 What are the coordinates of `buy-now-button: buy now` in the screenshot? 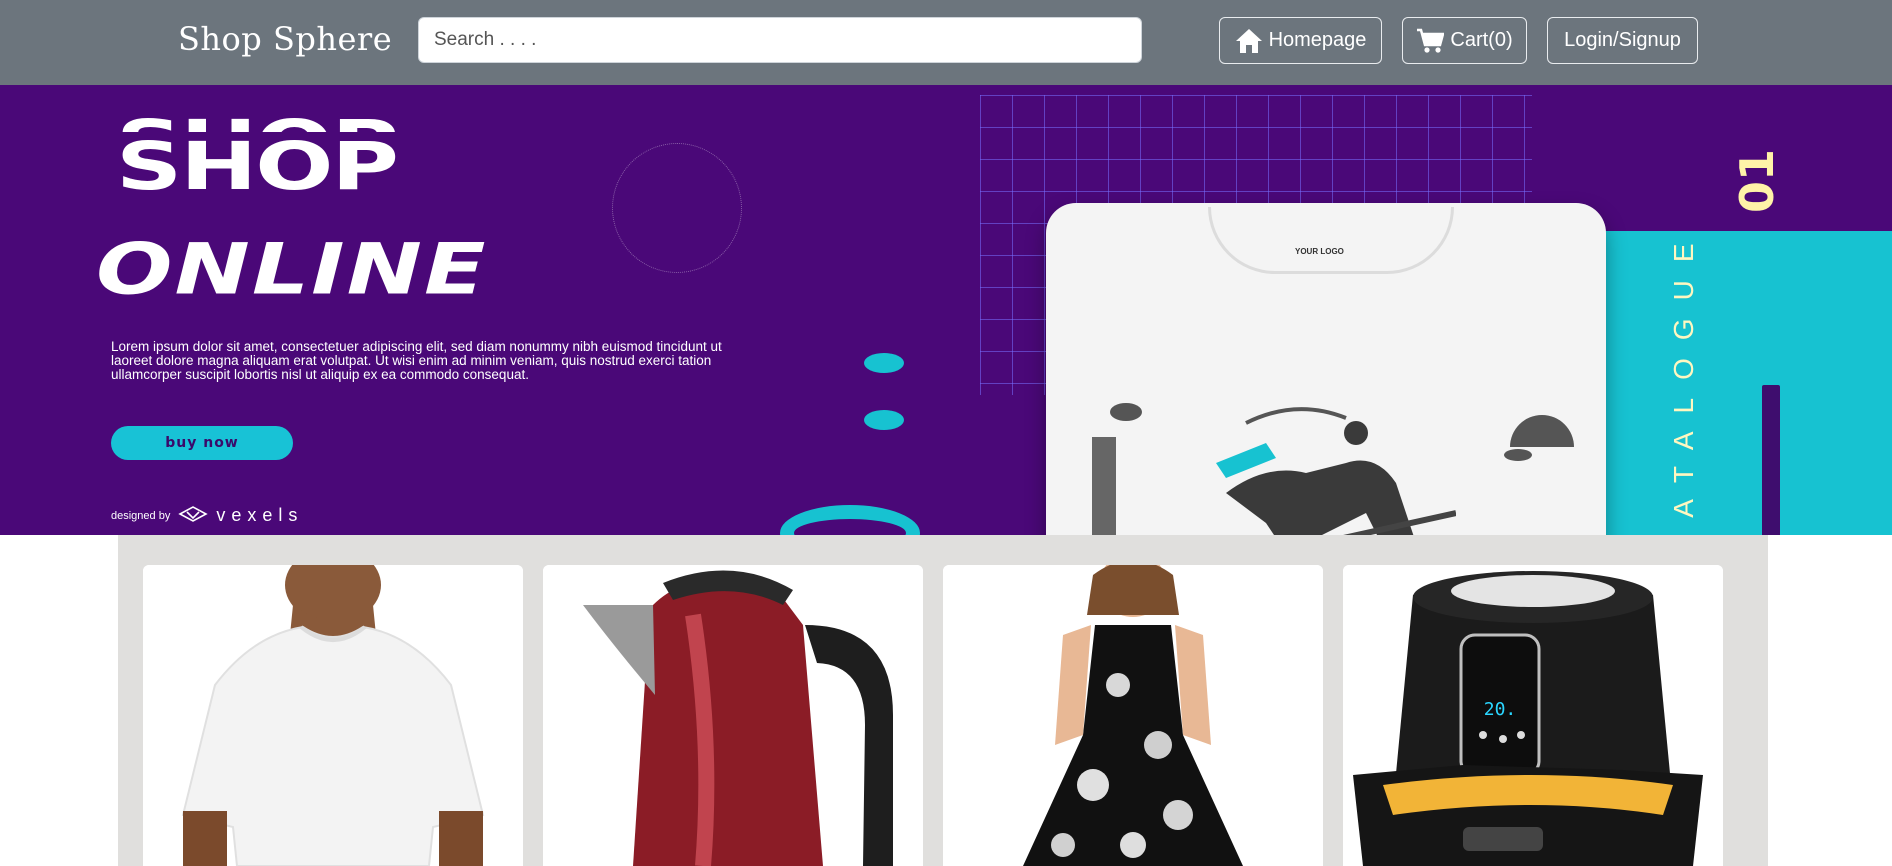 It's located at (202, 443).